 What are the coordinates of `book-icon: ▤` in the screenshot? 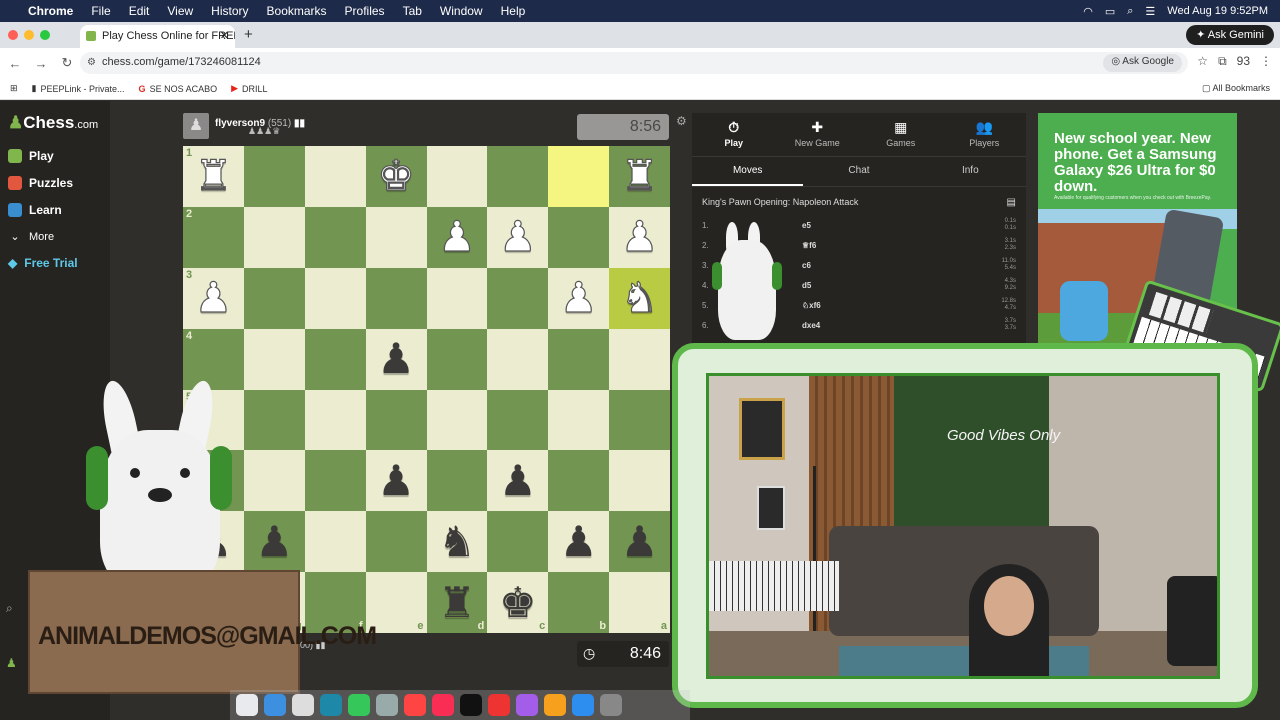 It's located at (1011, 202).